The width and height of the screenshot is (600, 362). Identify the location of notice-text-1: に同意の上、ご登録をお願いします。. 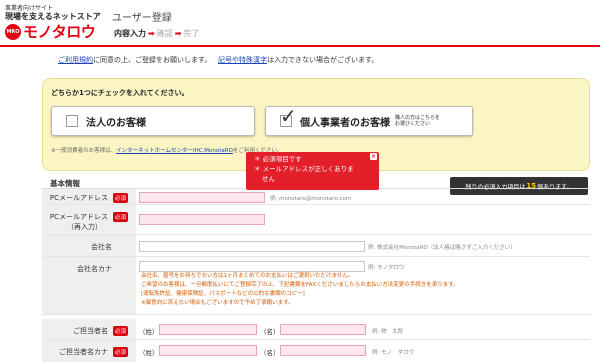
(152, 60).